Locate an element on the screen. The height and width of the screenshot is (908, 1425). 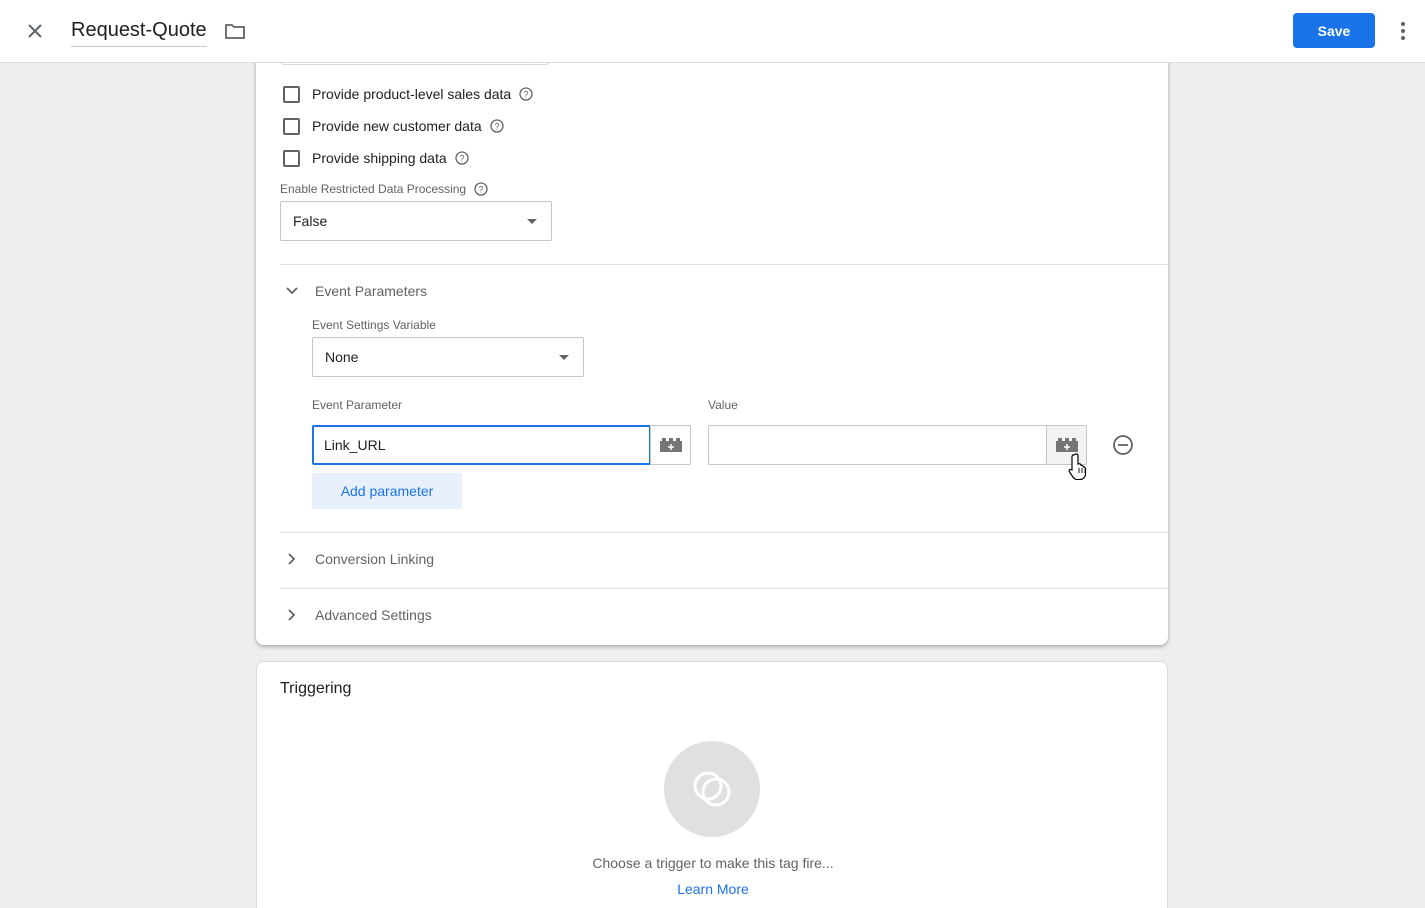
checkbox-row-shipping: Provide shipping data ? is located at coordinates (376, 158).